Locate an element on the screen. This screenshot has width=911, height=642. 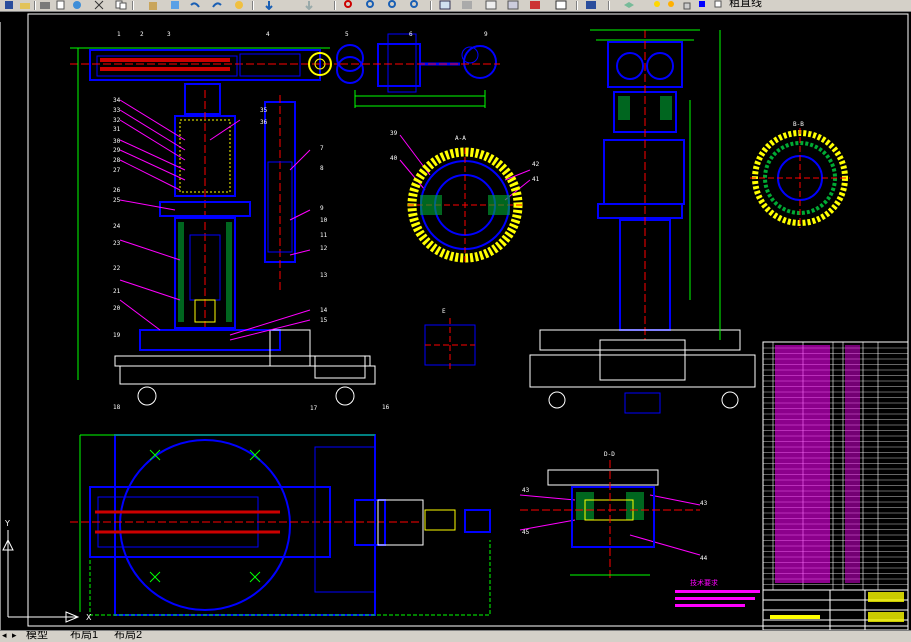
balloon-20: 20 is located at coordinates (117, 308).